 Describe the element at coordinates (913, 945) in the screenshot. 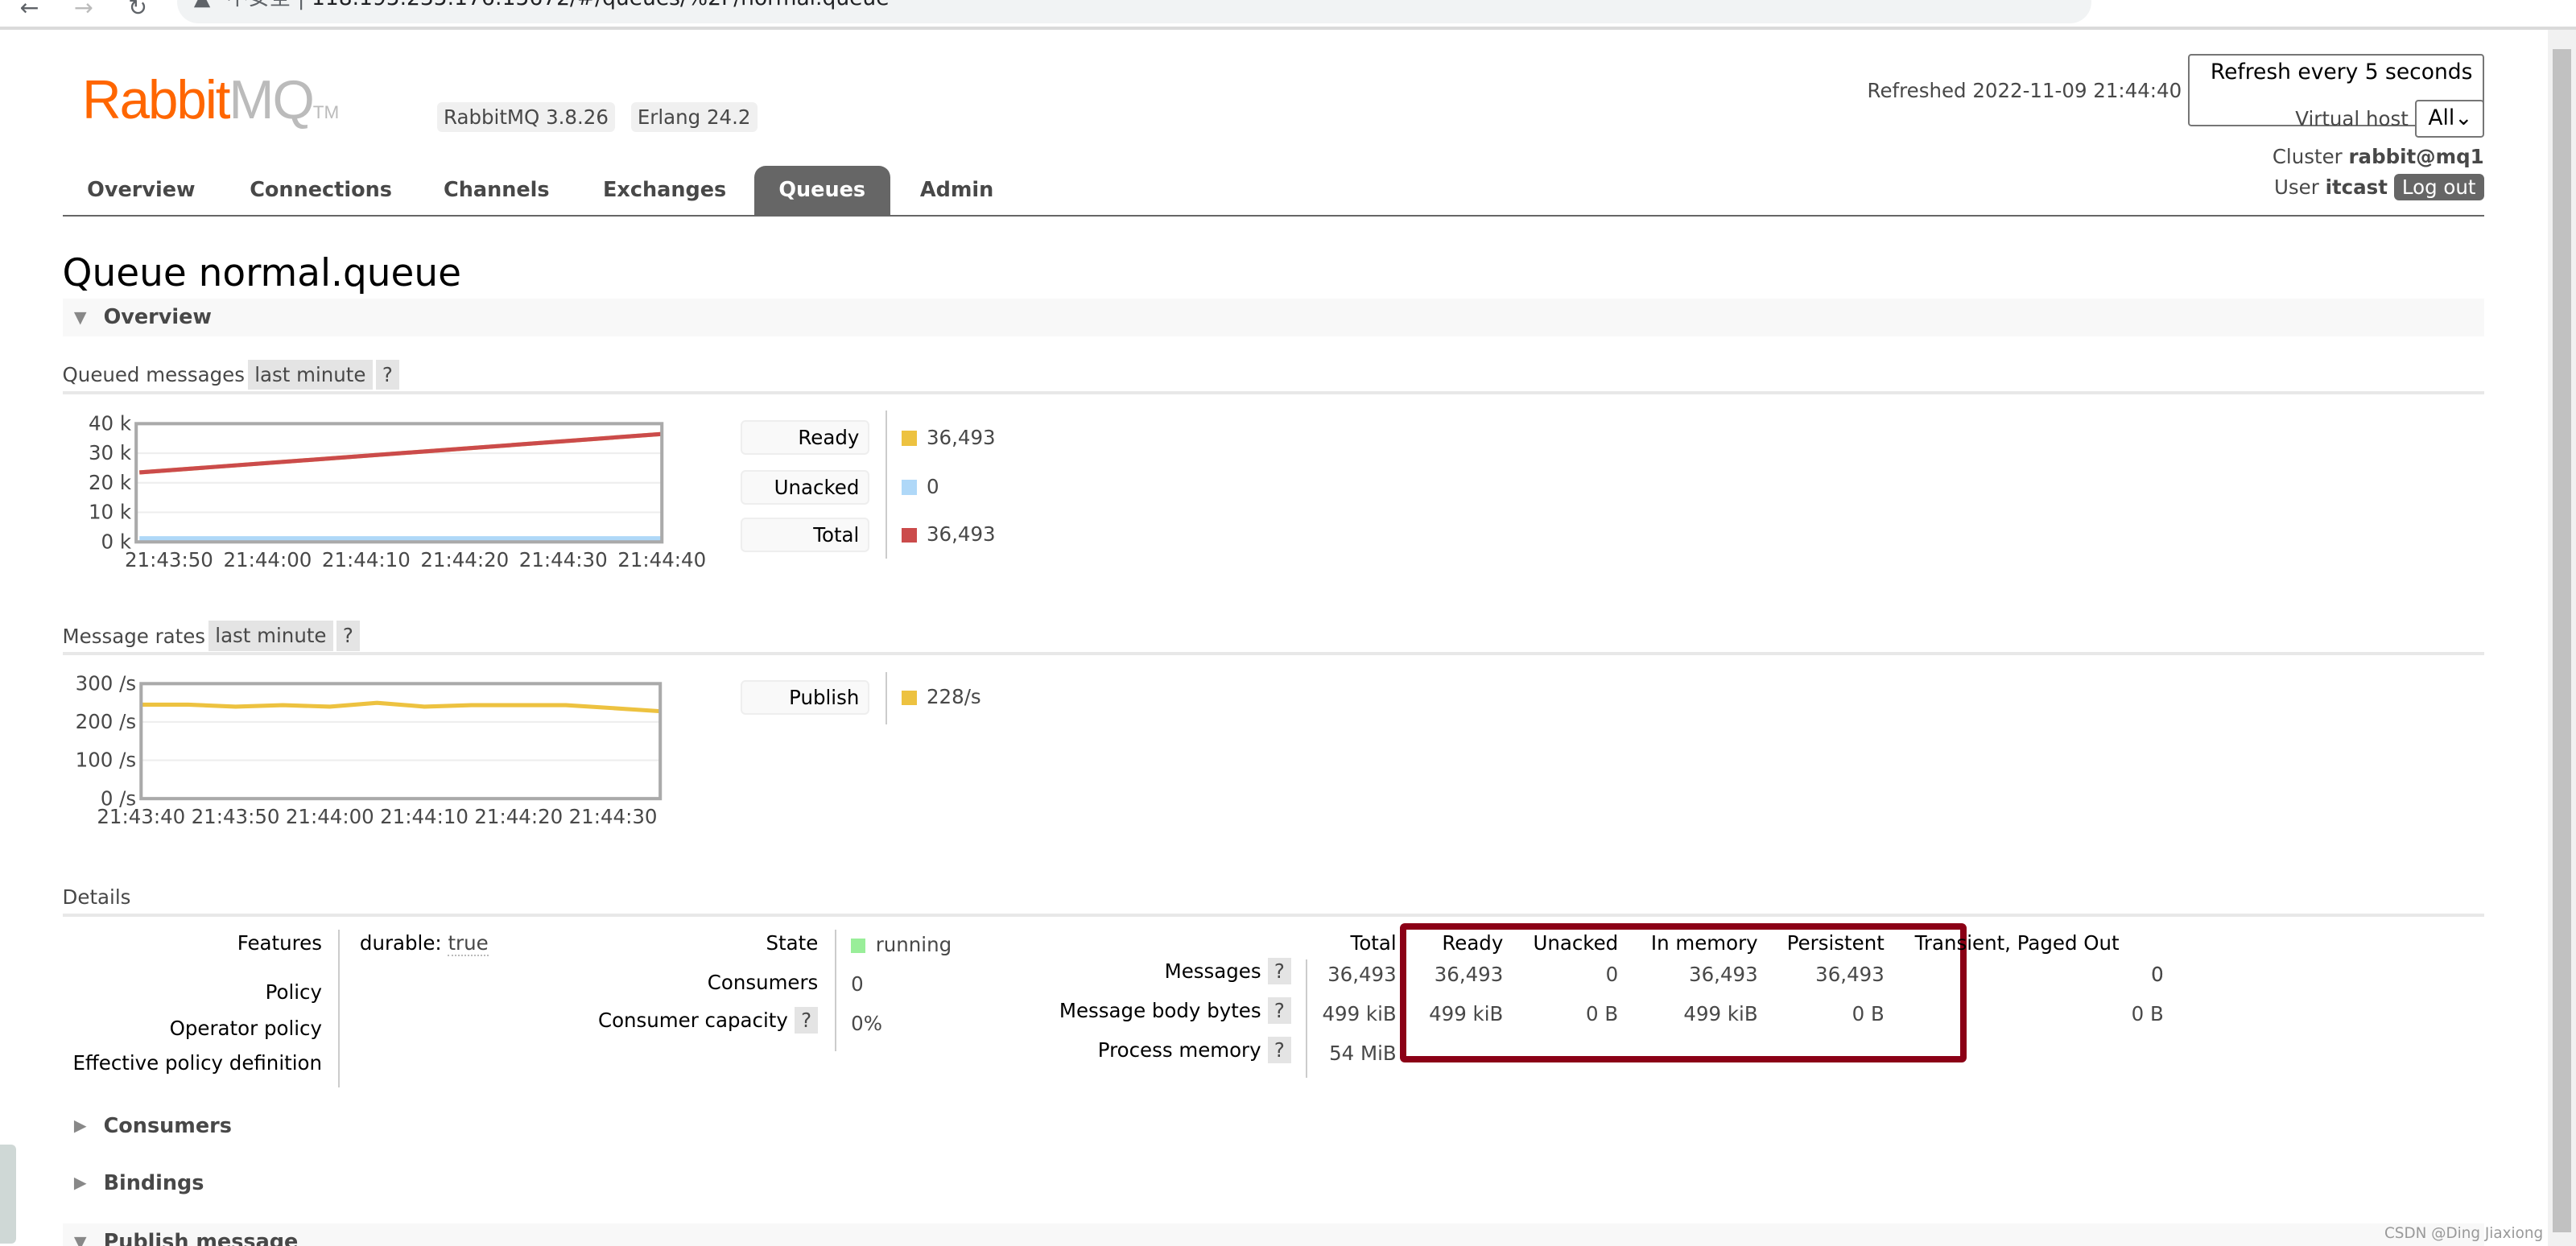

I see `state-value: running` at that location.